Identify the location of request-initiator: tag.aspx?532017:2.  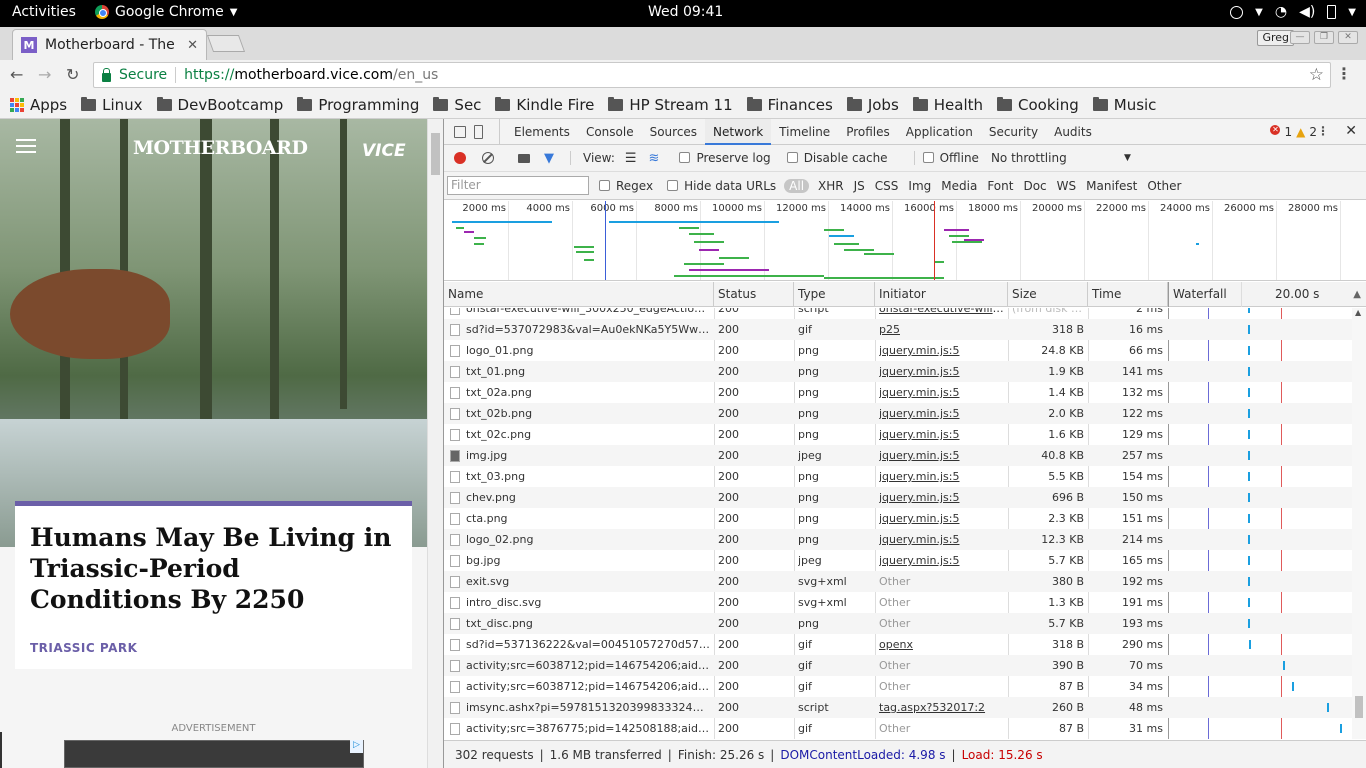
(941, 707).